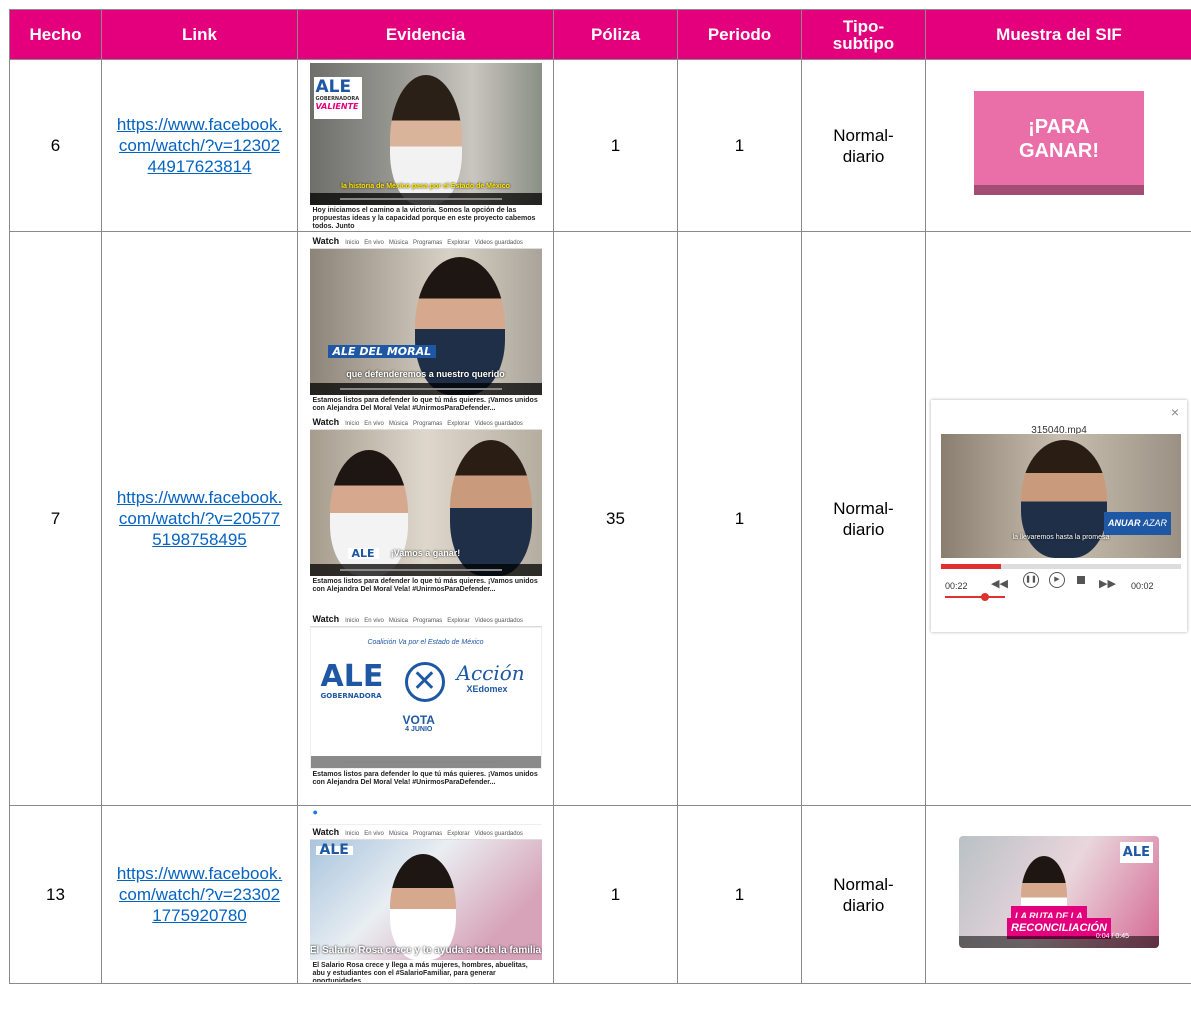 Image resolution: width=1191 pixels, height=1022 pixels. What do you see at coordinates (1091, 566) in the screenshot?
I see `sif-progress-track` at bounding box center [1091, 566].